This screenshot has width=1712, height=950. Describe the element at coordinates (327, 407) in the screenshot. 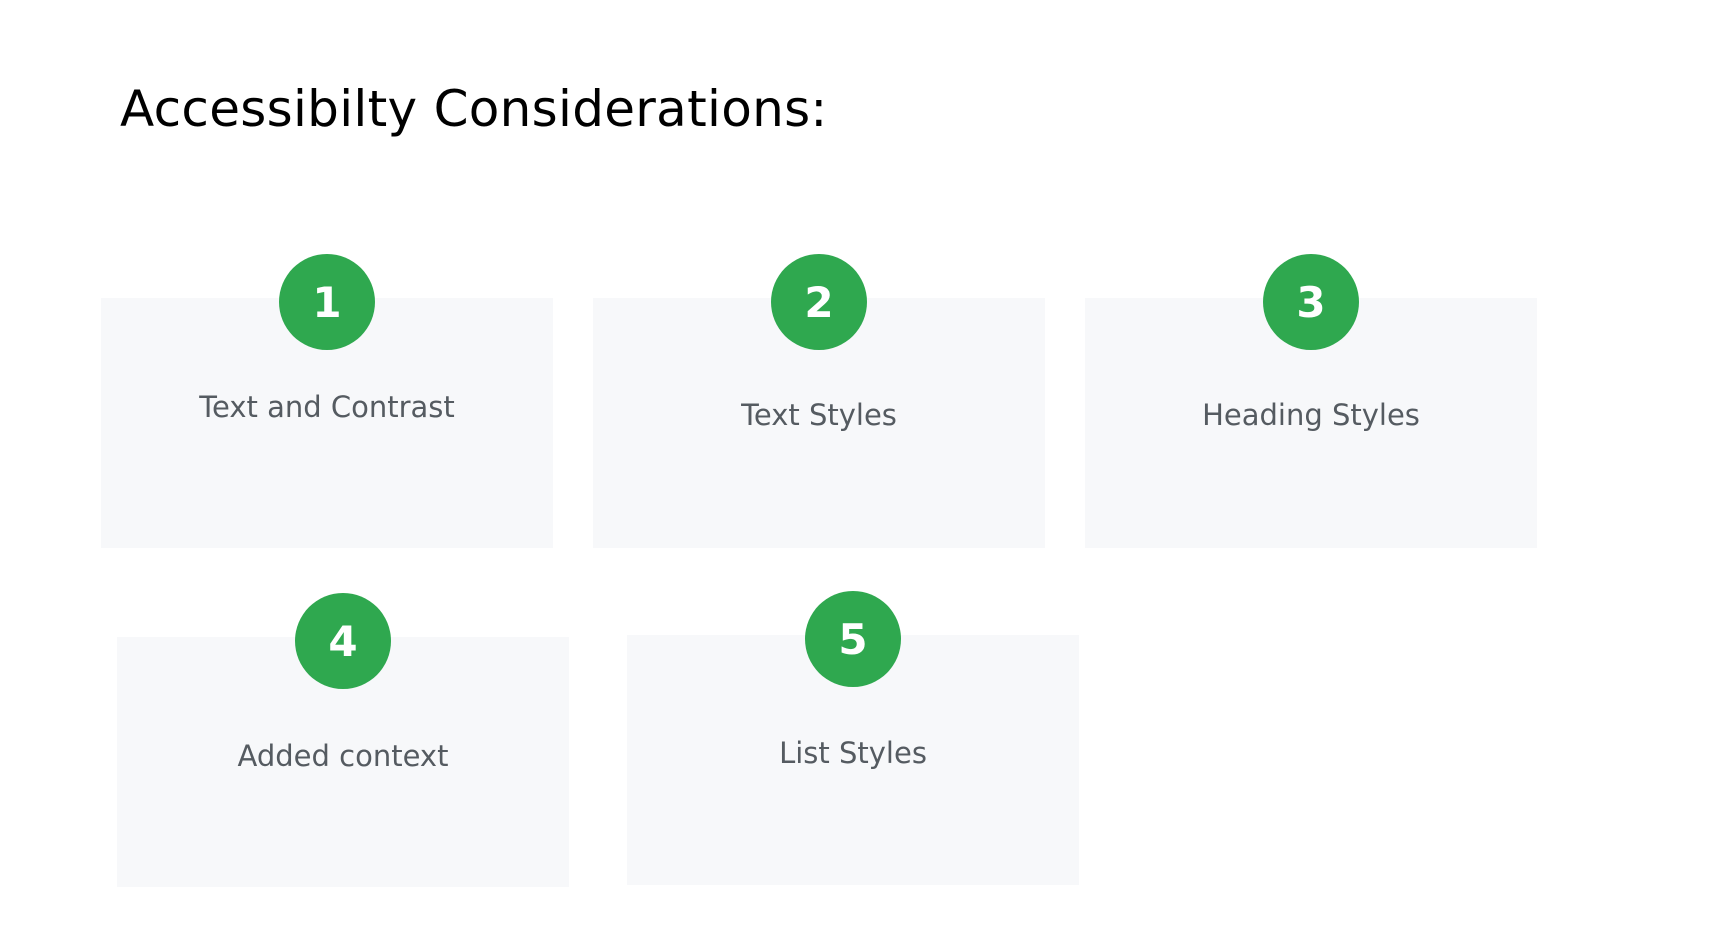

I see `card-label: Text and Contrast` at that location.